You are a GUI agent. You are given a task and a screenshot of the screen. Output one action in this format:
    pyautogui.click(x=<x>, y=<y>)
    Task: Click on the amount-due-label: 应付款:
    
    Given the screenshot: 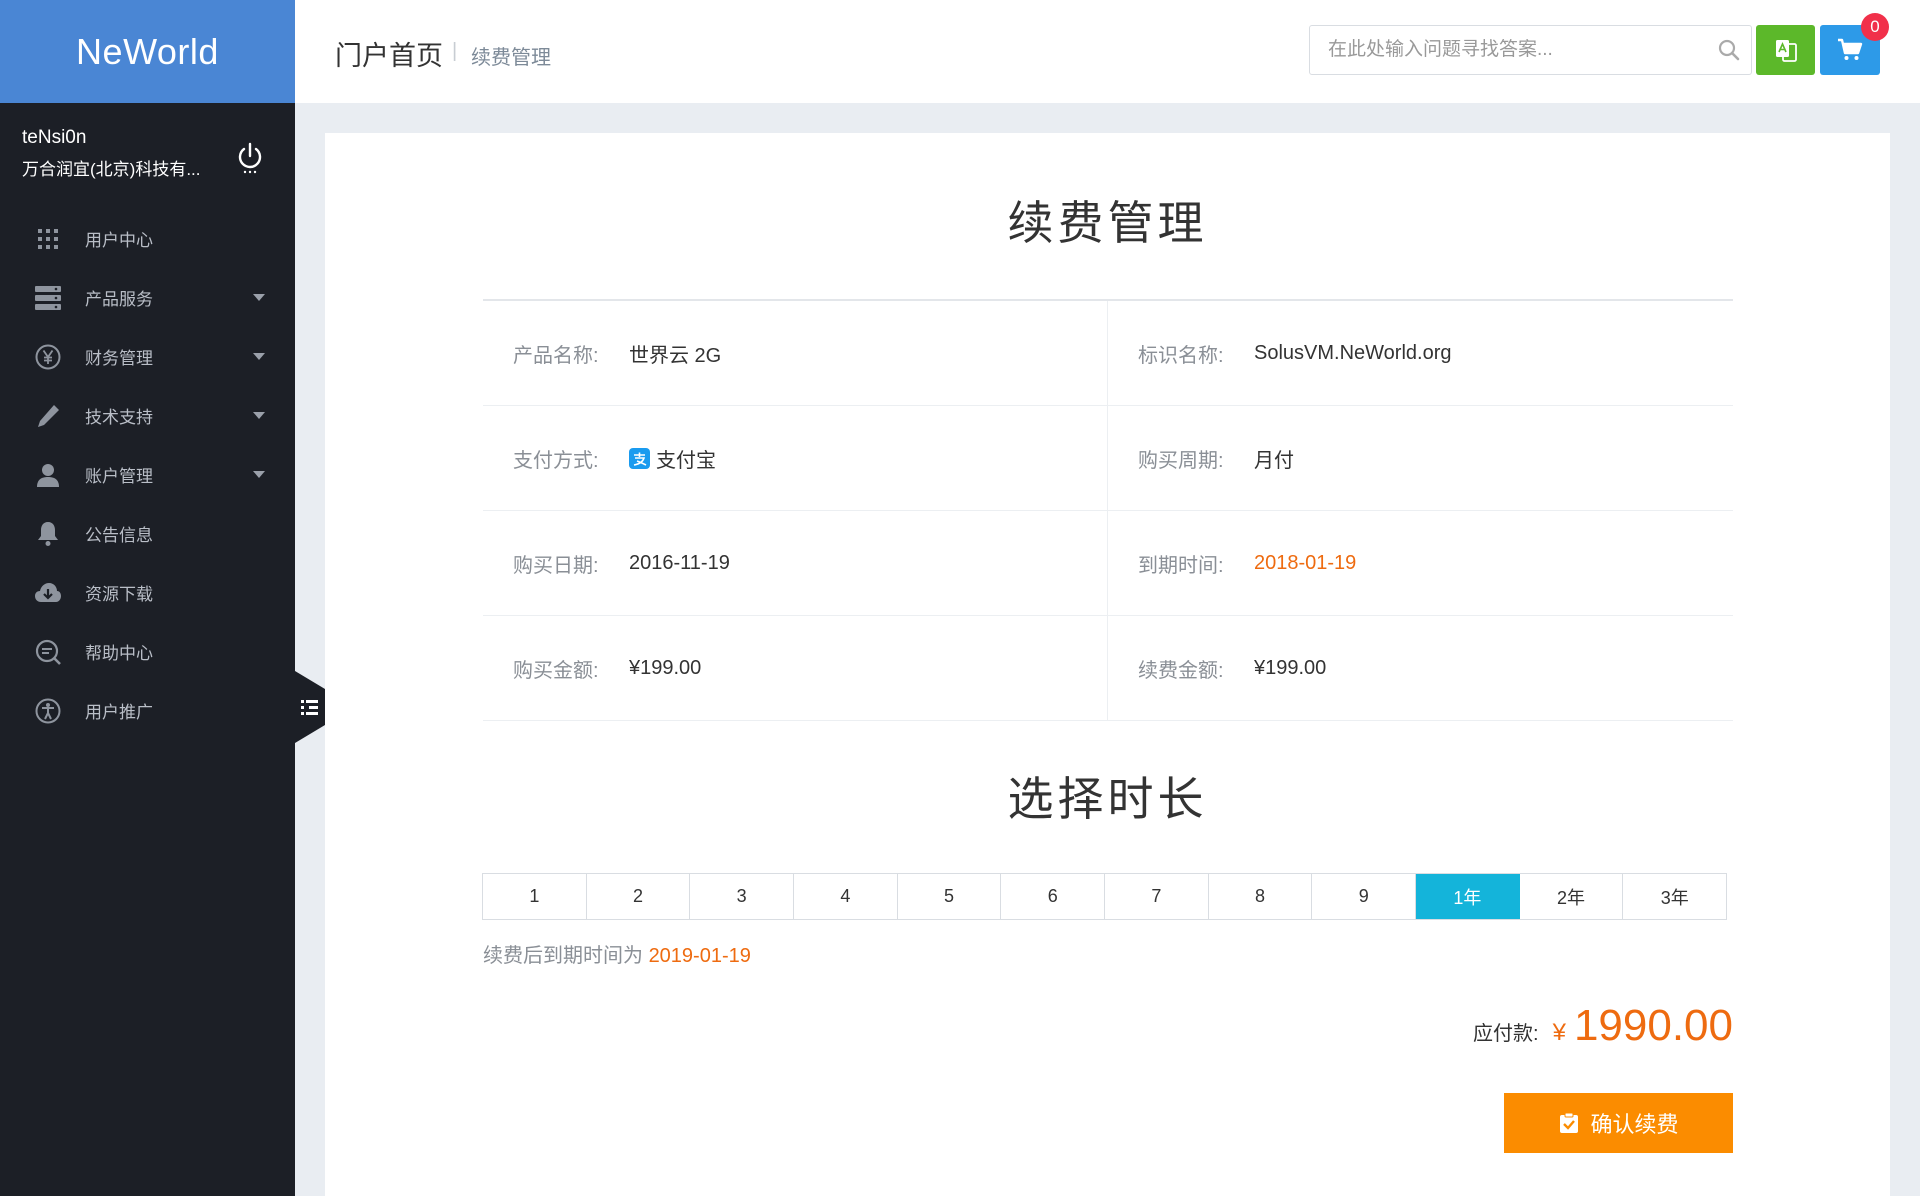 What is the action you would take?
    pyautogui.click(x=1506, y=1034)
    